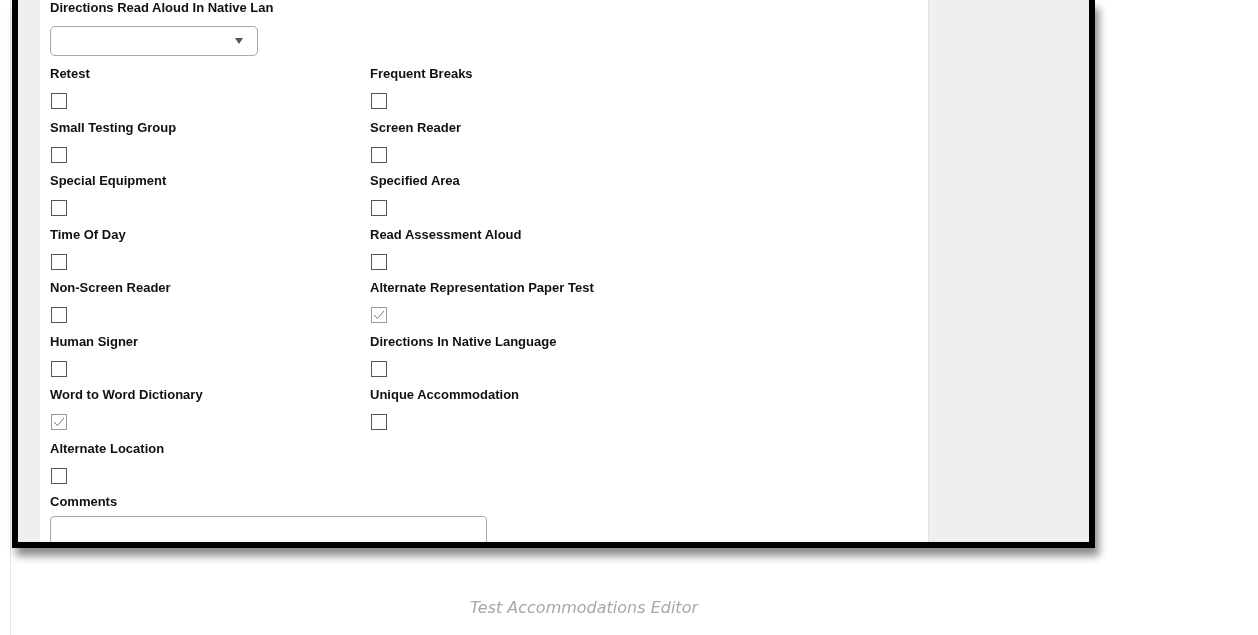 The height and width of the screenshot is (635, 1258). What do you see at coordinates (162, 8) in the screenshot?
I see `field-label: Directions Read Aloud In Native Lan` at bounding box center [162, 8].